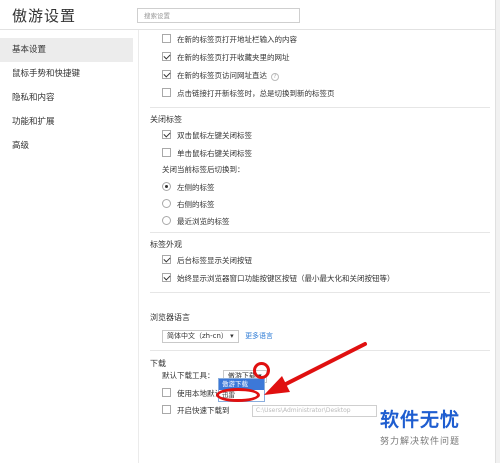  What do you see at coordinates (200, 336) in the screenshot?
I see `language-select: 简体中文（zh-cn） ▾` at bounding box center [200, 336].